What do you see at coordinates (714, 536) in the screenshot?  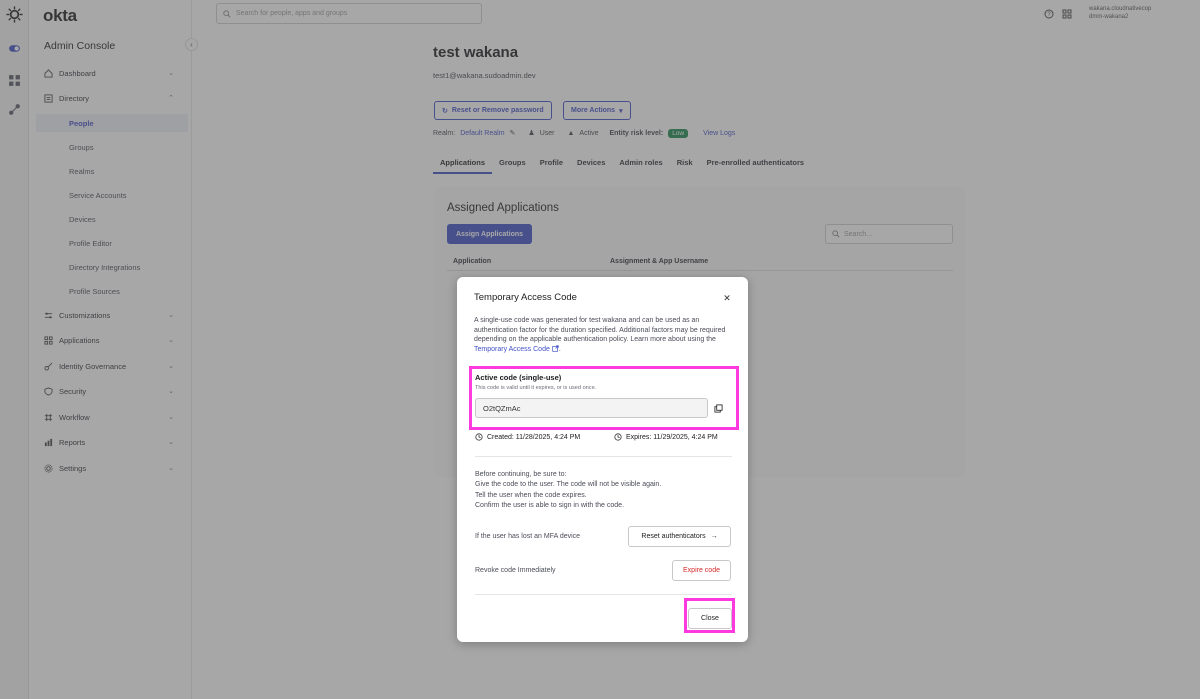 I see `arrow-right-icon: →` at bounding box center [714, 536].